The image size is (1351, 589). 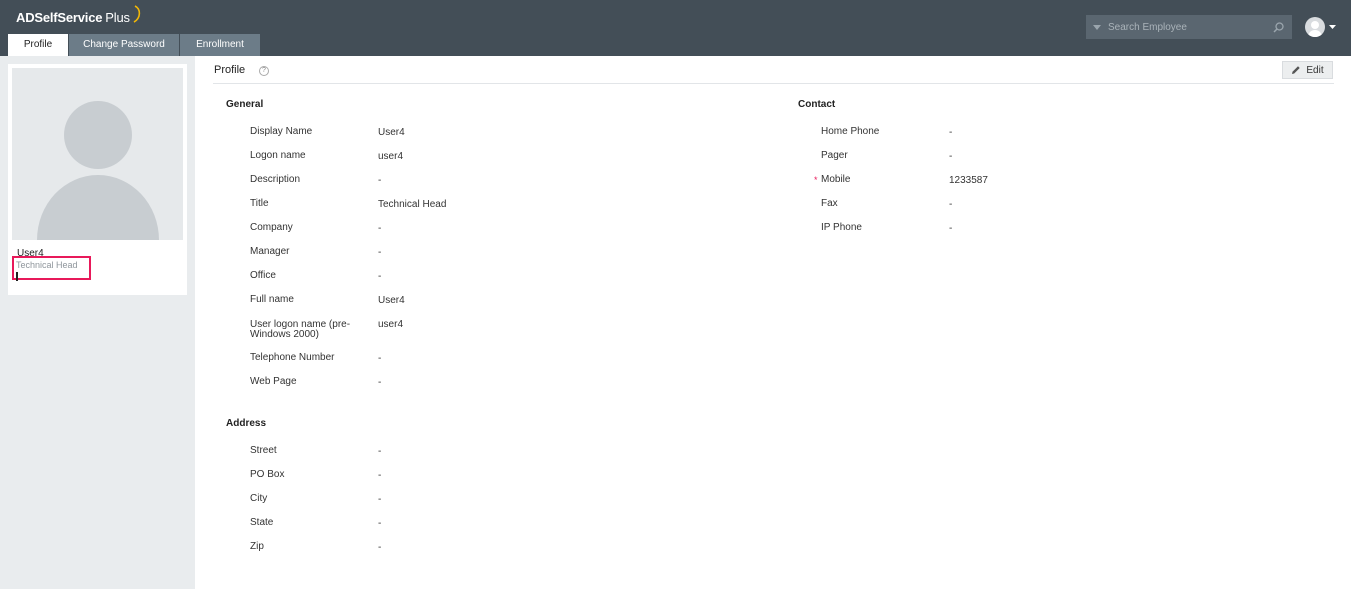 I want to click on profile-photo, so click(x=97, y=154).